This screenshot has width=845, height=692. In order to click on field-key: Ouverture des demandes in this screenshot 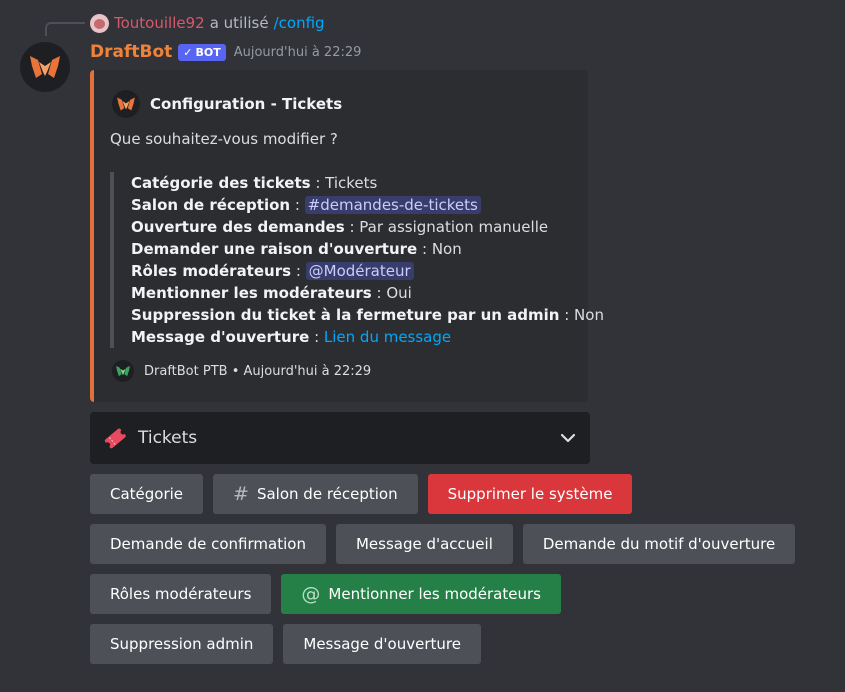, I will do `click(238, 227)`.